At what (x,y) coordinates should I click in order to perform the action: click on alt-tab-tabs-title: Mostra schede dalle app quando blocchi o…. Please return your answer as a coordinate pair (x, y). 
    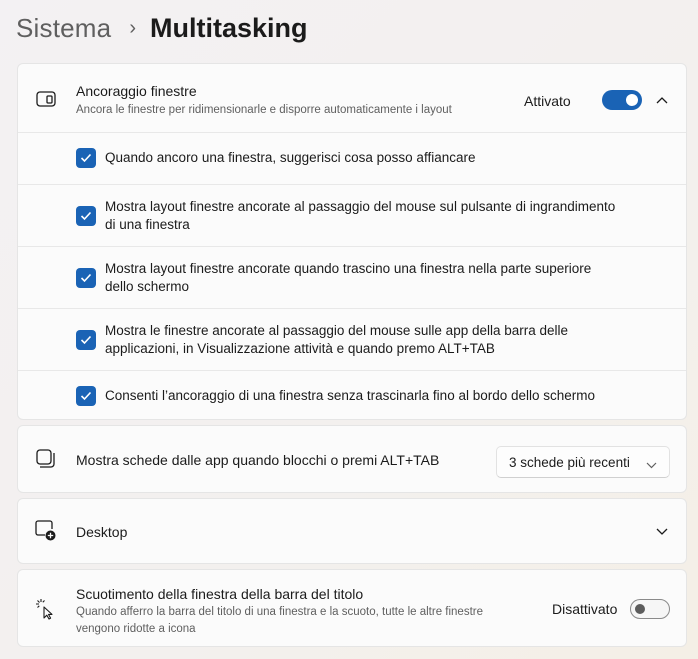
    Looking at the image, I should click on (258, 460).